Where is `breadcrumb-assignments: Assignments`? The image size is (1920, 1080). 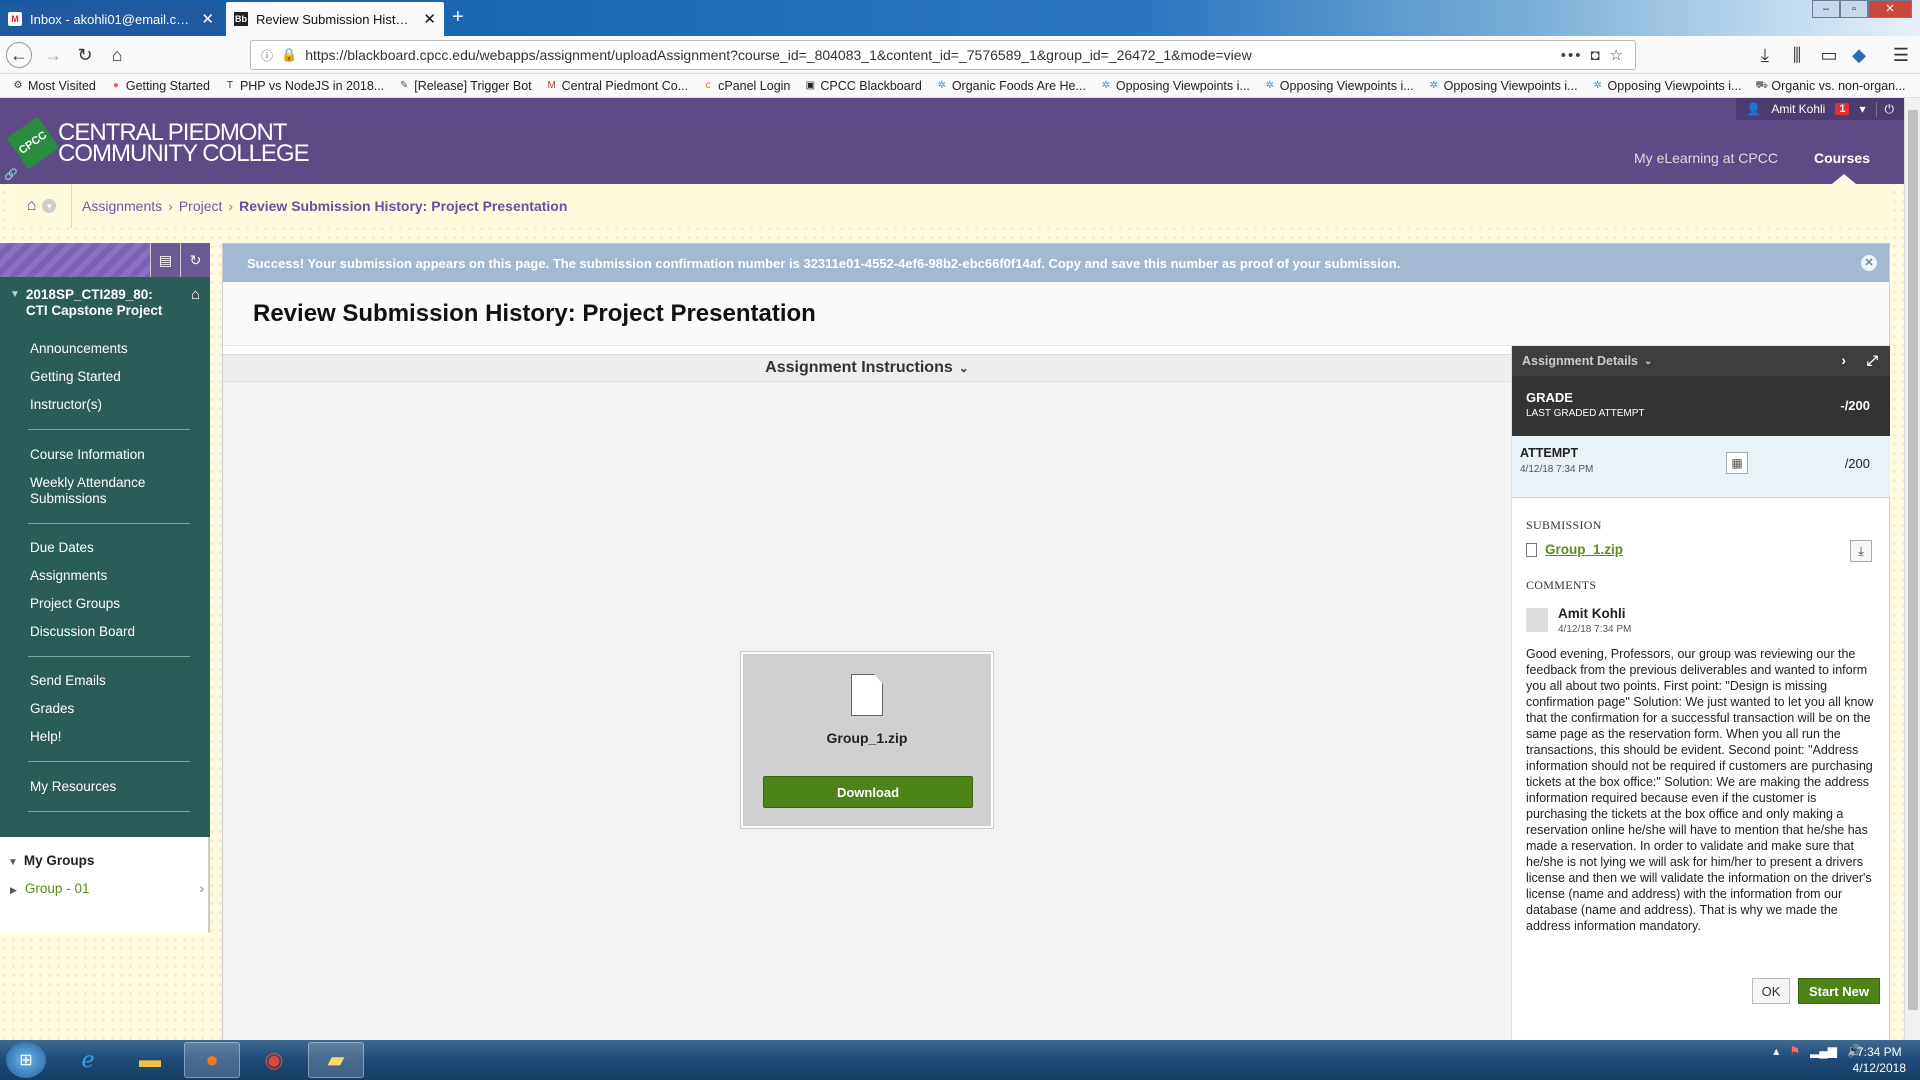
breadcrumb-assignments: Assignments is located at coordinates (122, 206).